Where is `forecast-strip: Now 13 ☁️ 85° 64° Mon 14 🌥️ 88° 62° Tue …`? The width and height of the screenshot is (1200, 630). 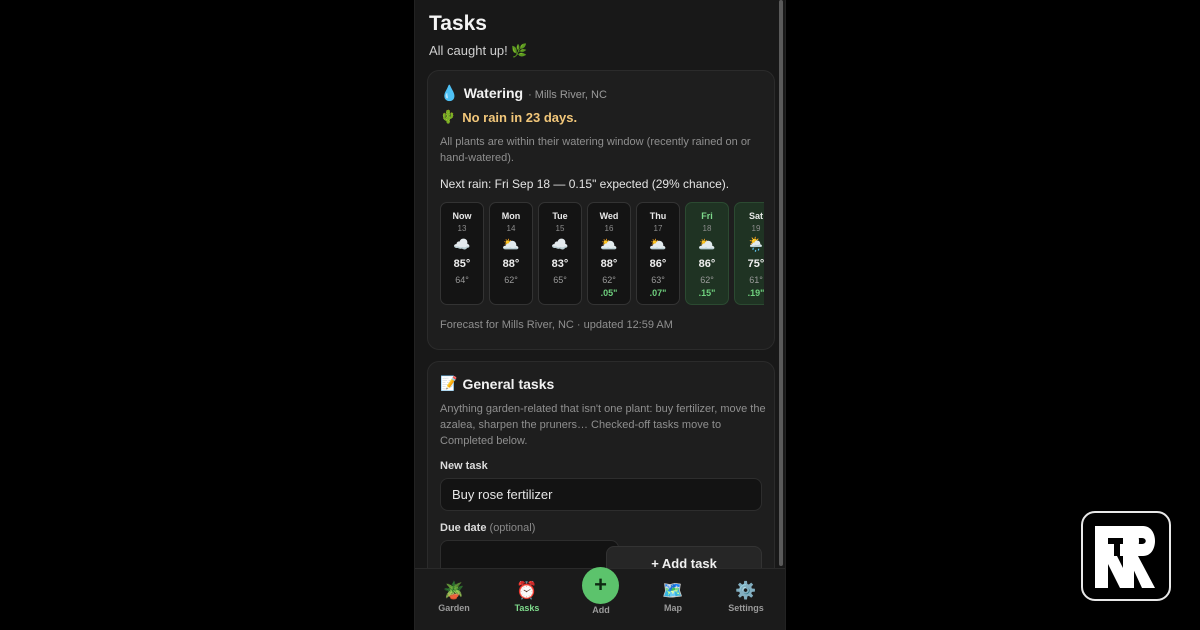 forecast-strip: Now 13 ☁️ 85° 64° Mon 14 🌥️ 88° 62° Tue … is located at coordinates (602, 254).